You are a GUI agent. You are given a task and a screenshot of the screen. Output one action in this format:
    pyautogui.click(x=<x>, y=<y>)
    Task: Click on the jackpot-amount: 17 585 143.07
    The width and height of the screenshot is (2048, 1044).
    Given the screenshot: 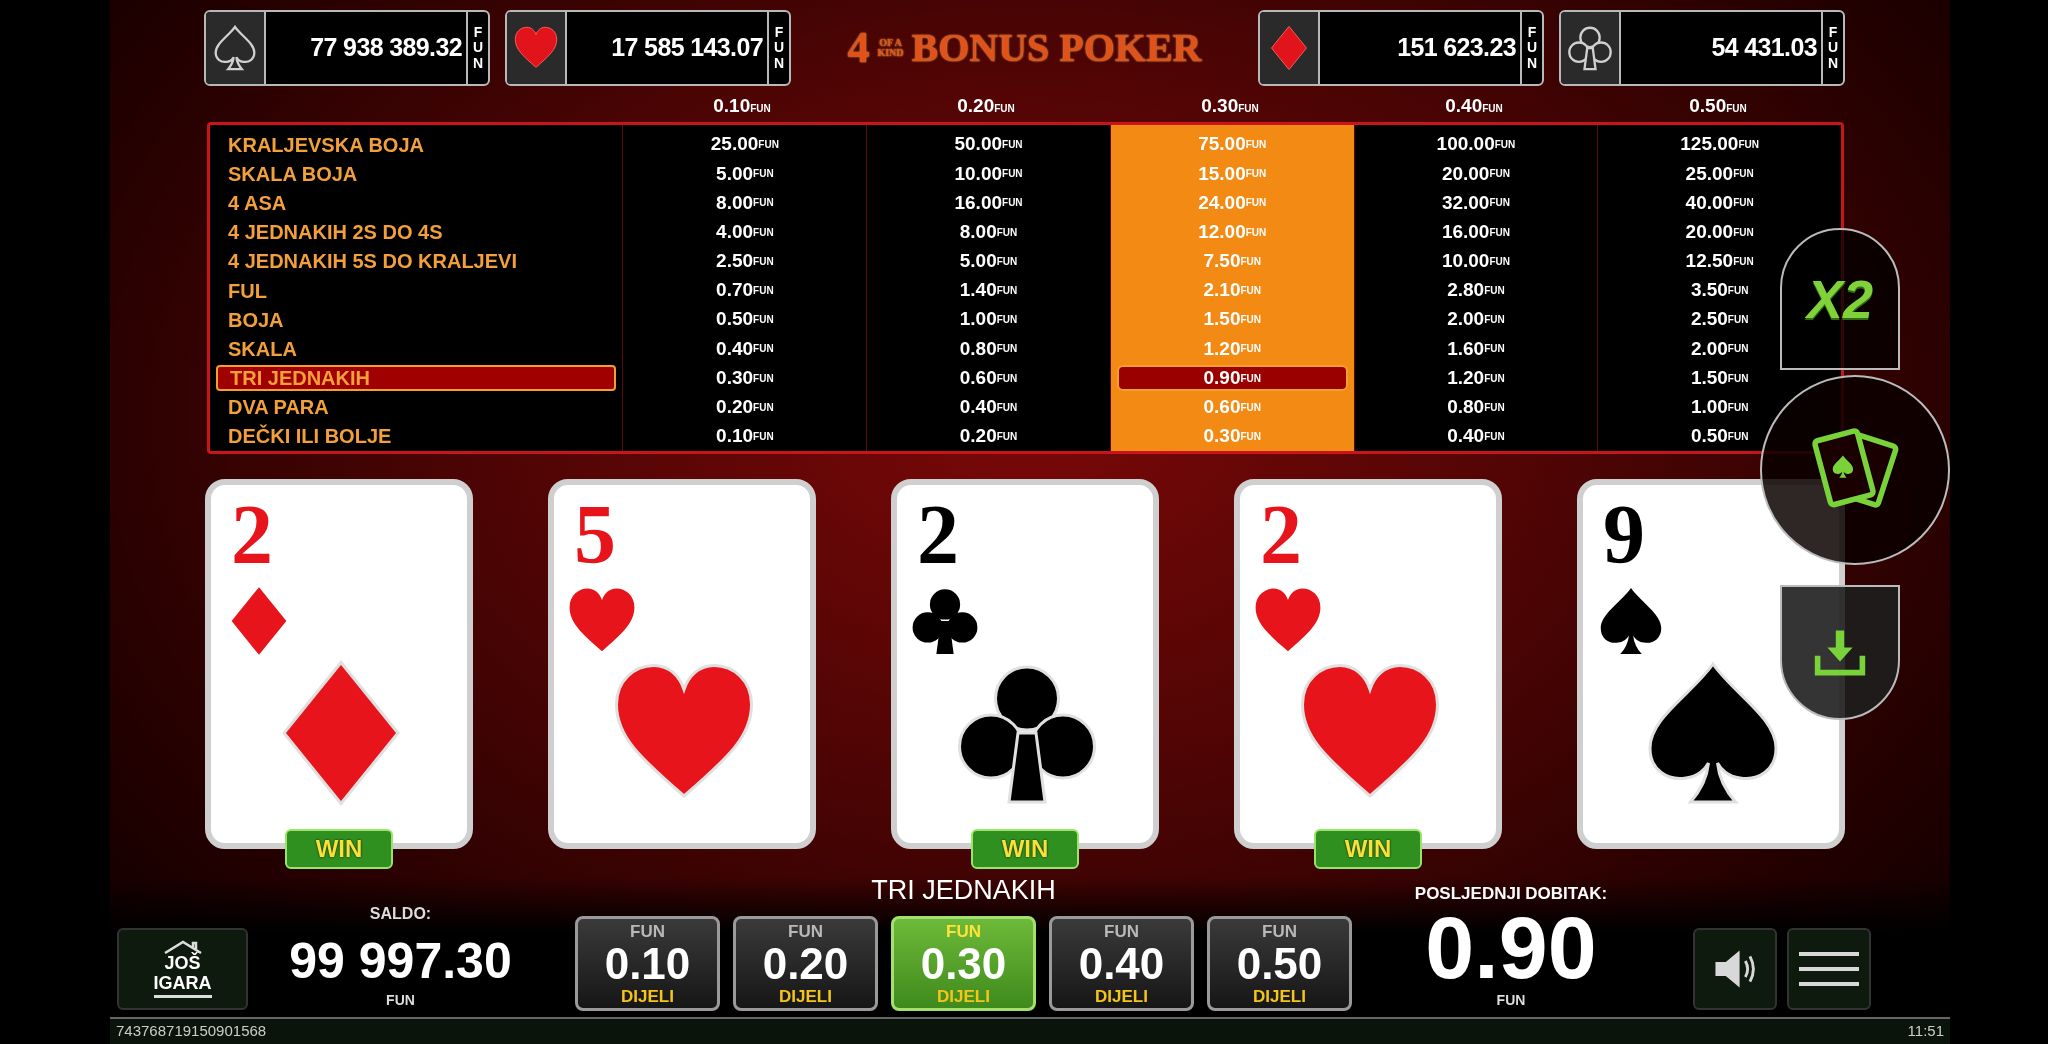 What is the action you would take?
    pyautogui.click(x=687, y=48)
    